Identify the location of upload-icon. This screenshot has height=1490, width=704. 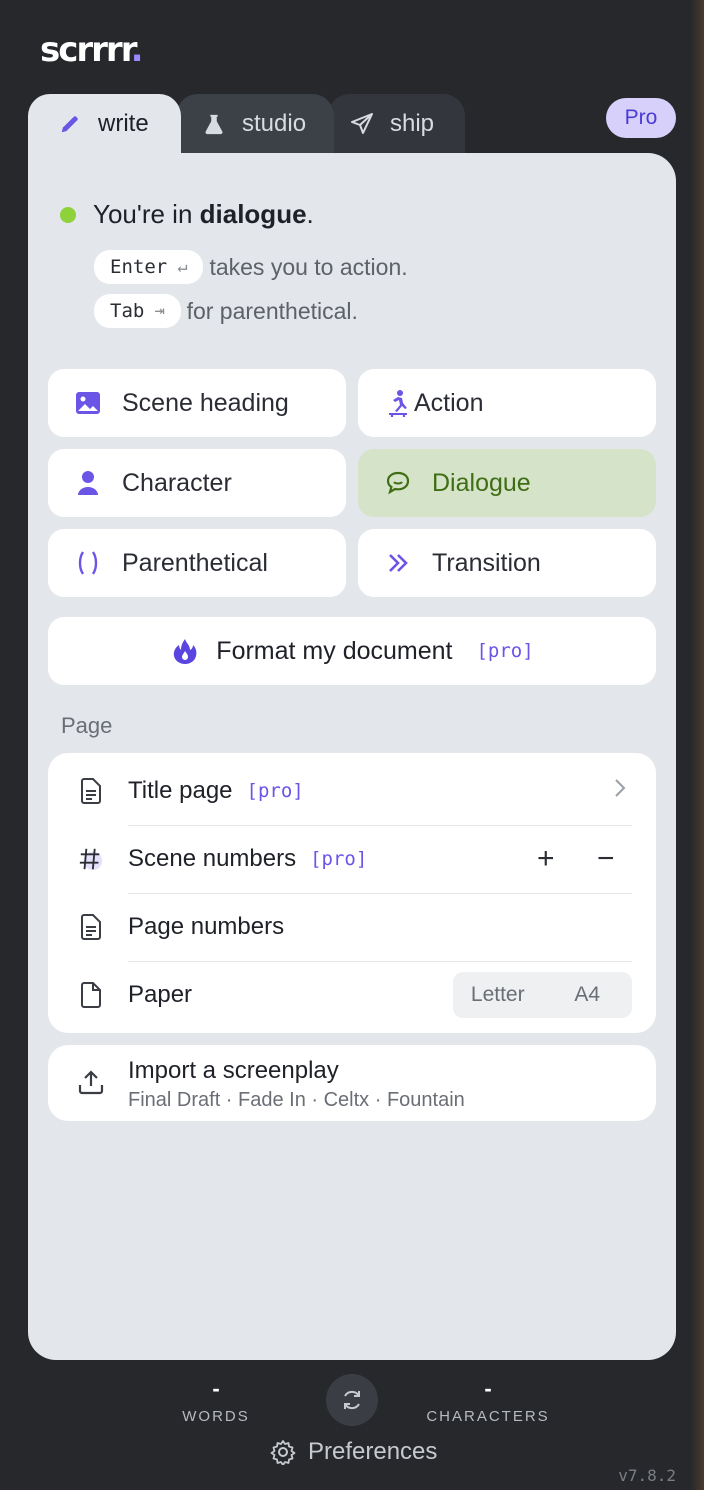
(92, 1083).